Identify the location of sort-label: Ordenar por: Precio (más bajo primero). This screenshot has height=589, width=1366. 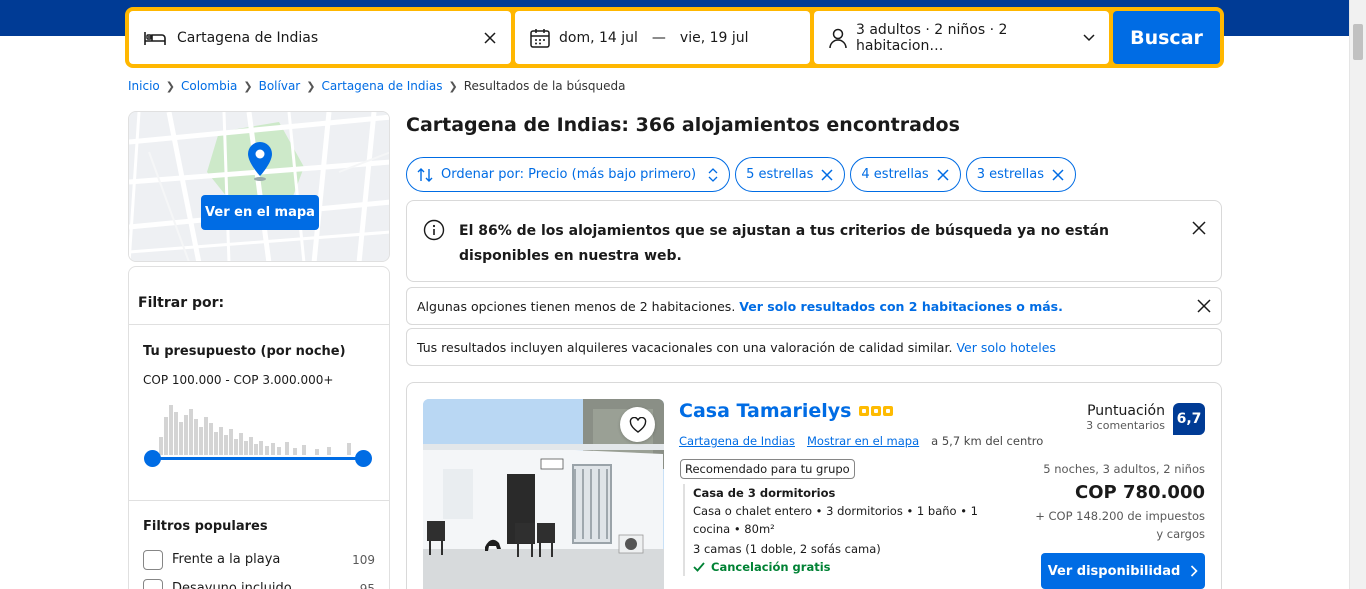
(569, 174).